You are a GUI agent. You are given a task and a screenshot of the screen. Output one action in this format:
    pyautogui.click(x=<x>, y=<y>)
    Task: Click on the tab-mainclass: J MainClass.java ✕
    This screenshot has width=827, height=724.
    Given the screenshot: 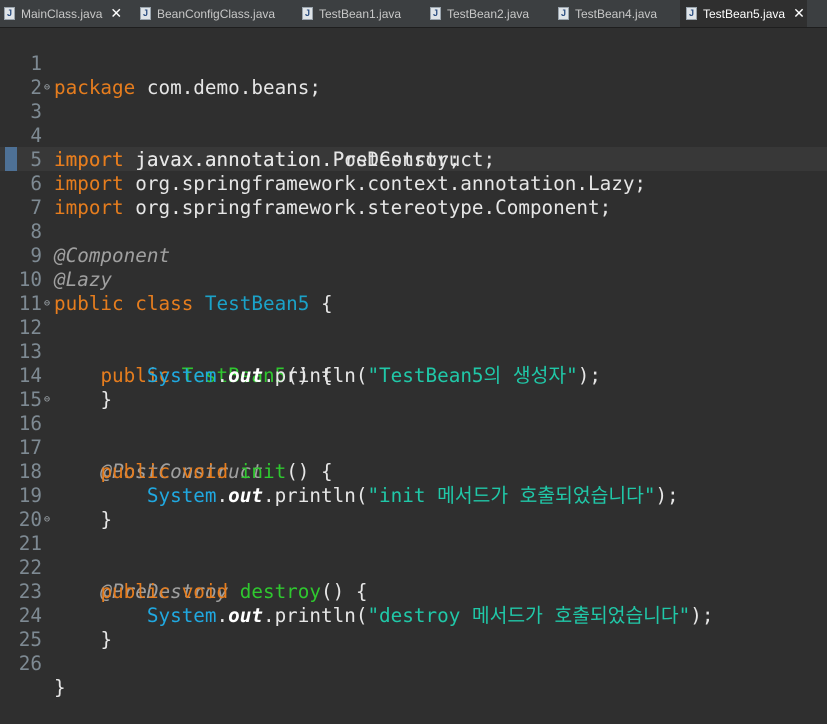 What is the action you would take?
    pyautogui.click(x=68, y=13)
    